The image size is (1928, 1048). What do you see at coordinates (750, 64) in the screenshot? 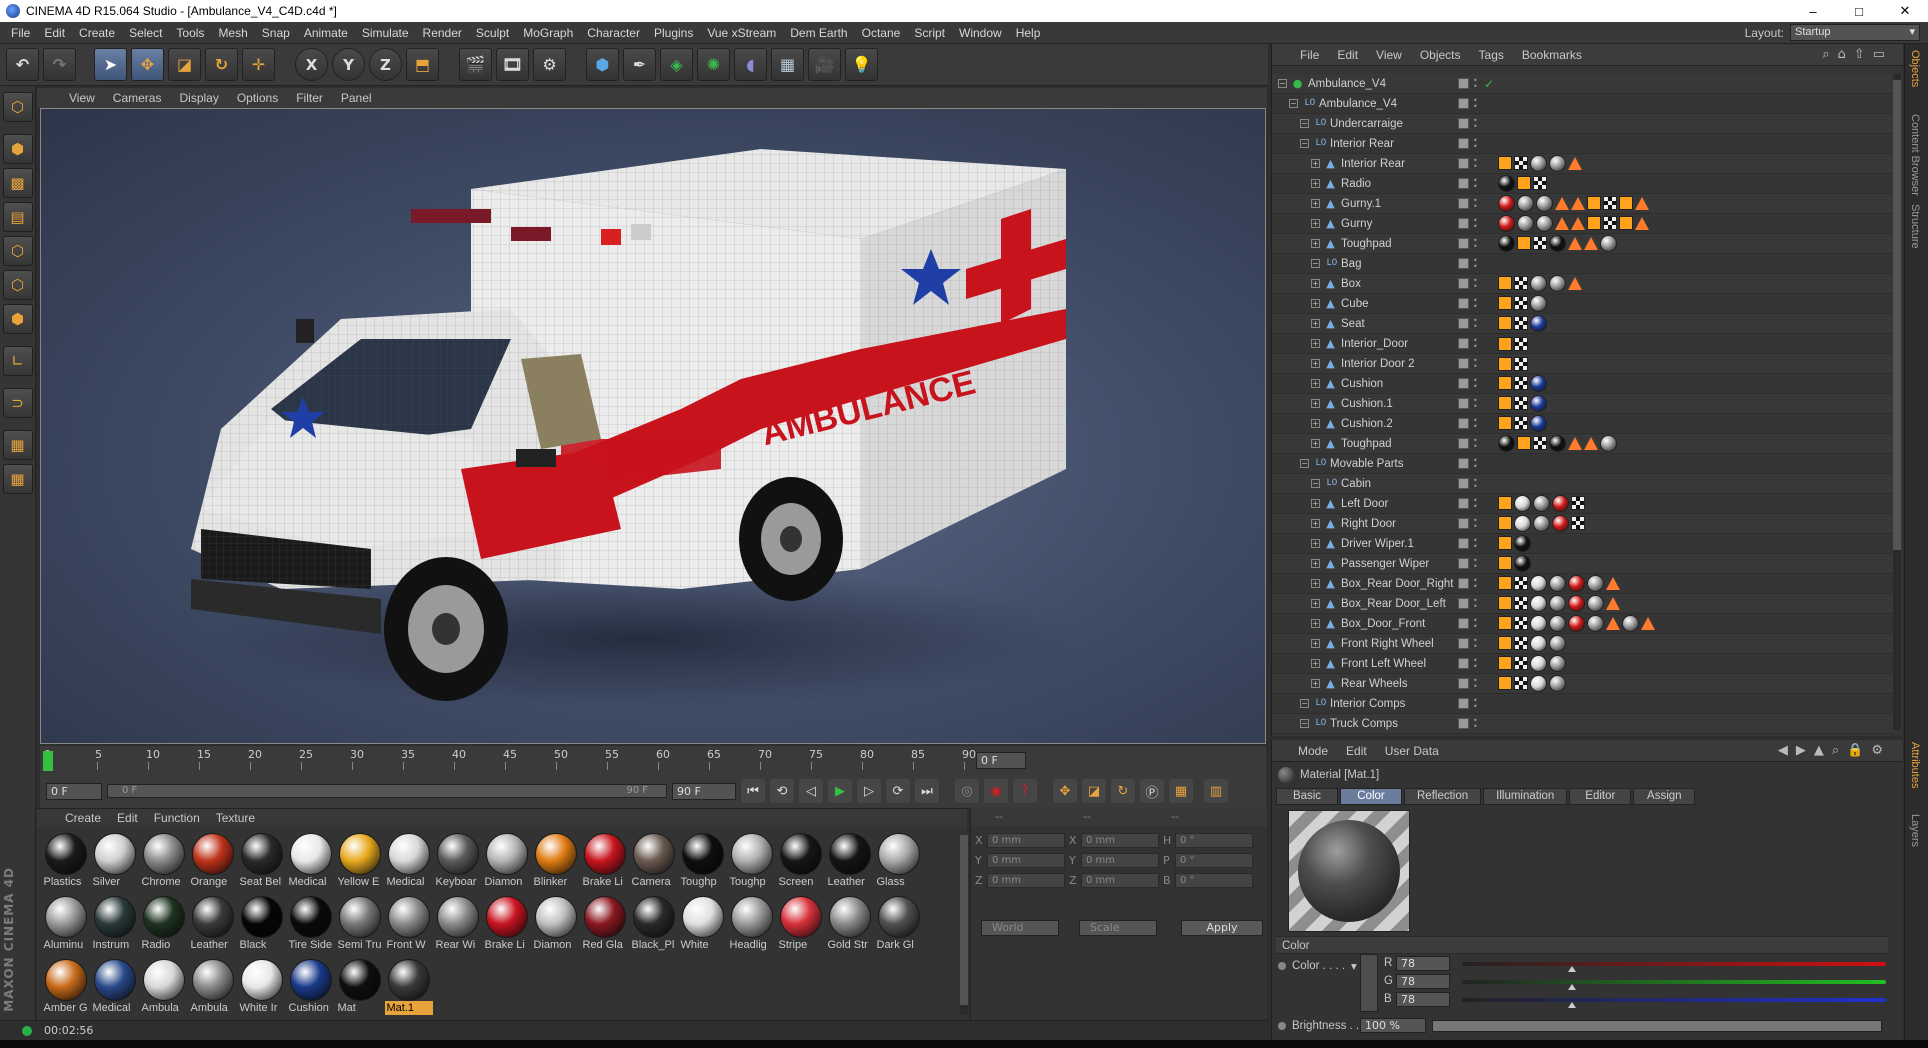
I see `deformer-icon: ◖` at bounding box center [750, 64].